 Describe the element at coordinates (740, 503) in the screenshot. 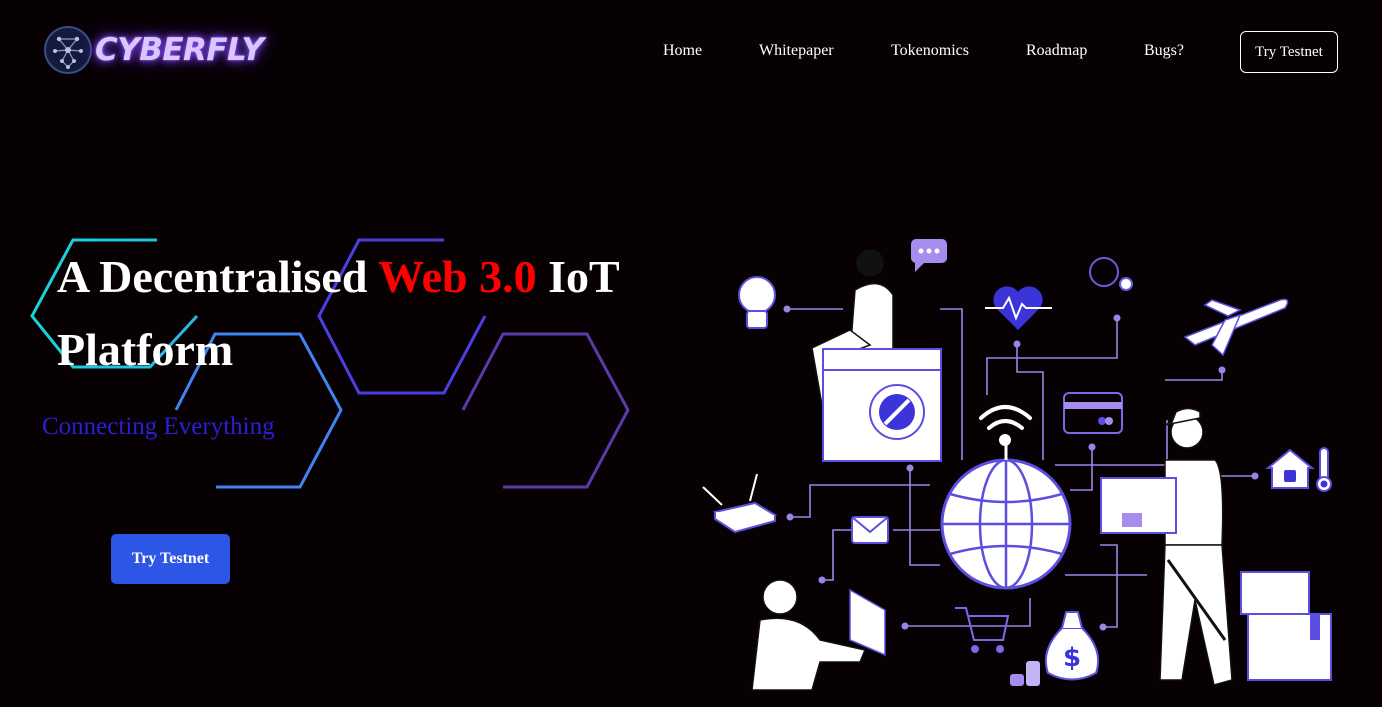

I see `router-icon` at that location.